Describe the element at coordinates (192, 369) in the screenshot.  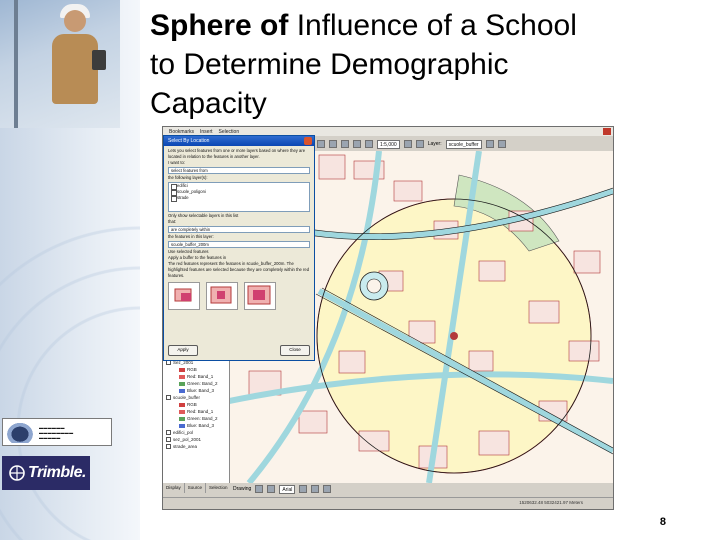
I see `toc-item-label: RGB` at that location.